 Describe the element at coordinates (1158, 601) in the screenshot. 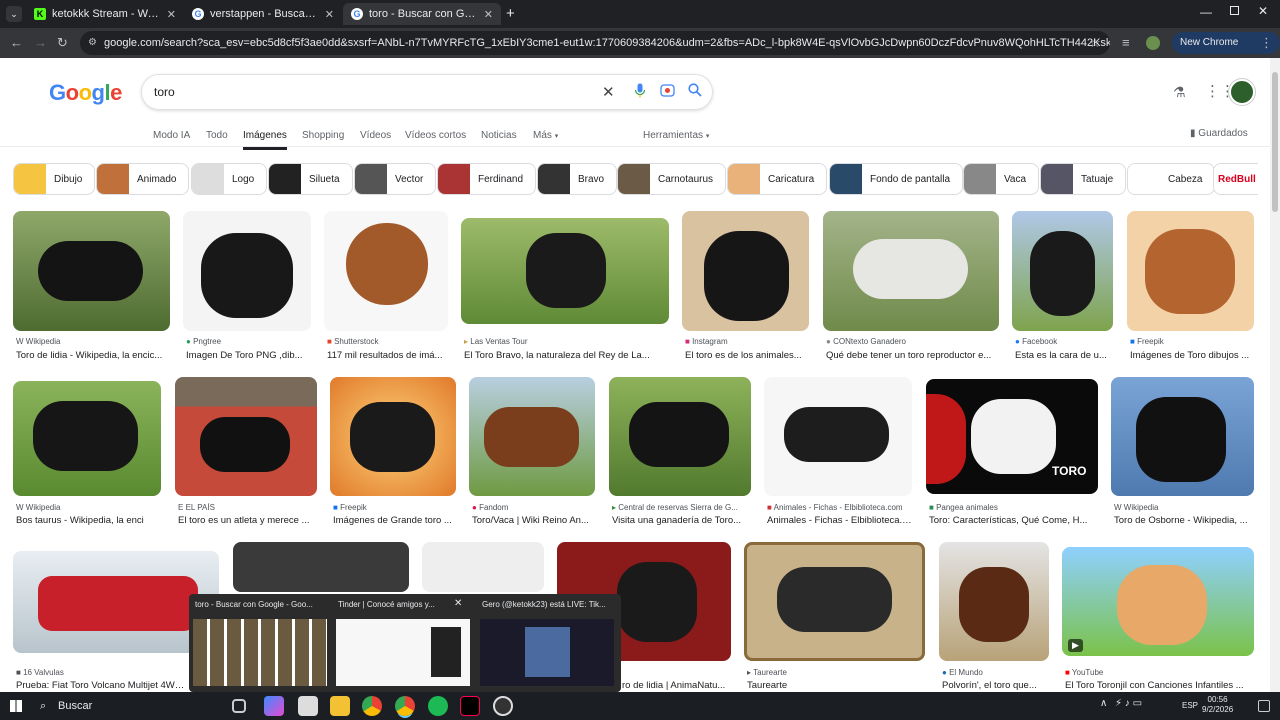

I see `image-result: ▶` at that location.